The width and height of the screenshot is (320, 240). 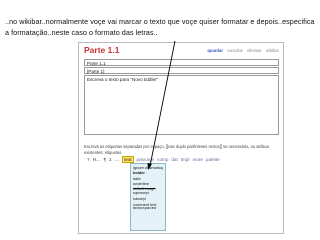 I want to click on save-button: quardar, so click(x=215, y=50).